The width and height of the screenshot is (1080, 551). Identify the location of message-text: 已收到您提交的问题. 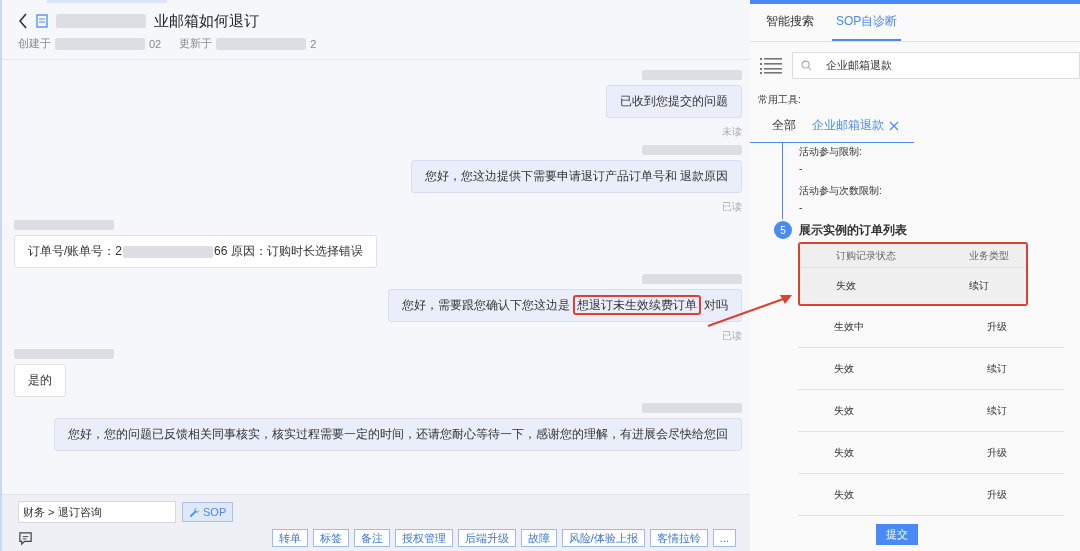
(674, 101).